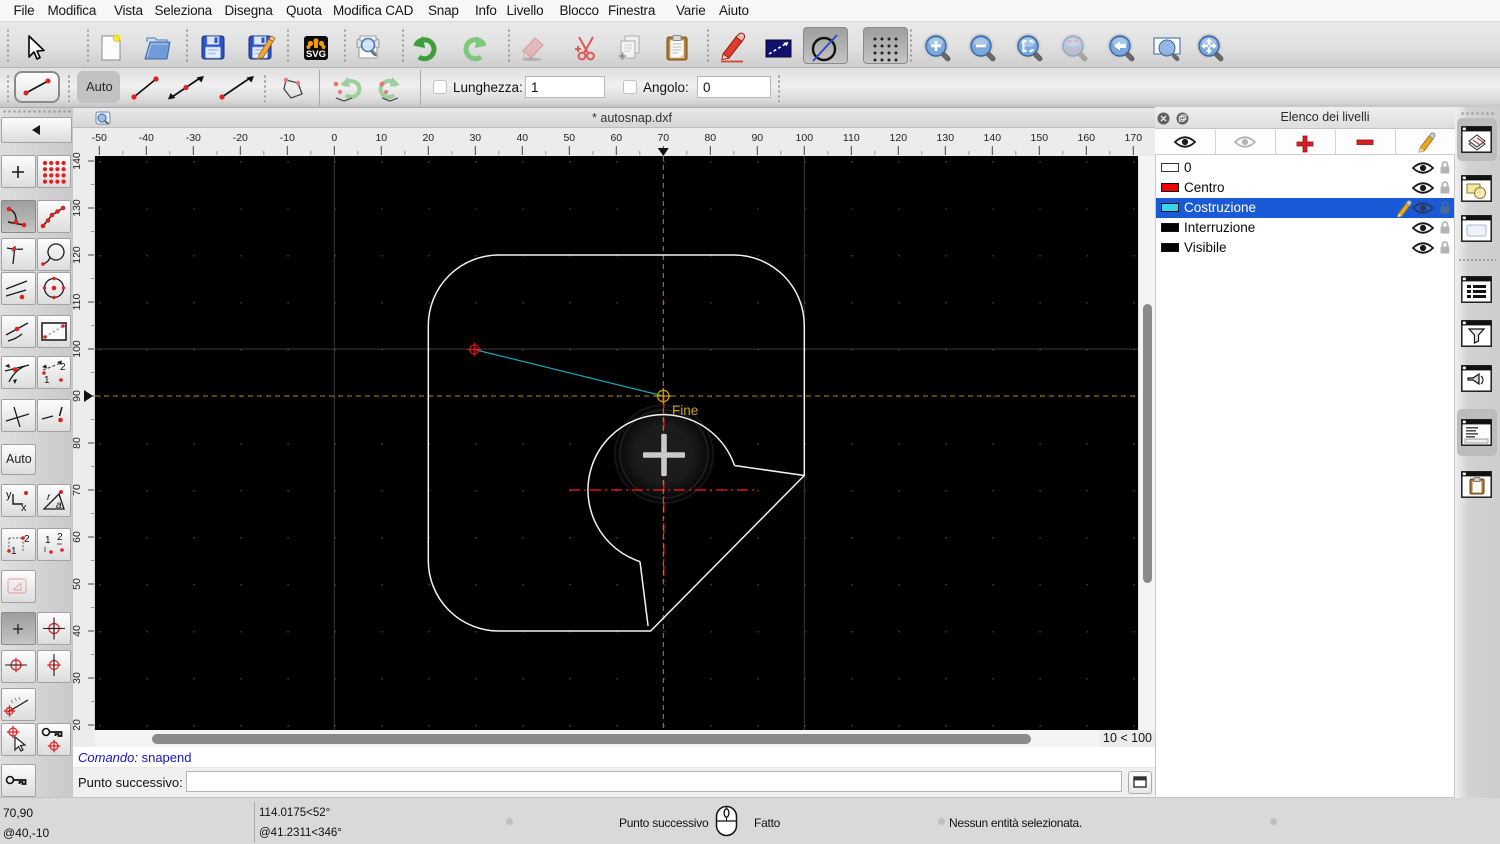  Describe the element at coordinates (1134, 138) in the screenshot. I see `svg-text: 170` at that location.